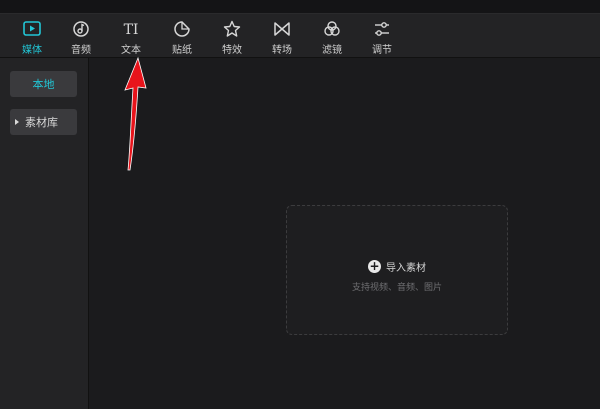 The image size is (600, 409). Describe the element at coordinates (182, 29) in the screenshot. I see `sticker-icon` at that location.